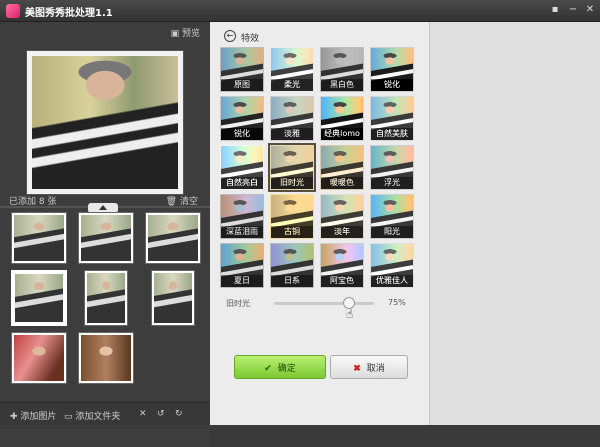  Describe the element at coordinates (342, 232) in the screenshot. I see `effect-label: 淡年` at that location.